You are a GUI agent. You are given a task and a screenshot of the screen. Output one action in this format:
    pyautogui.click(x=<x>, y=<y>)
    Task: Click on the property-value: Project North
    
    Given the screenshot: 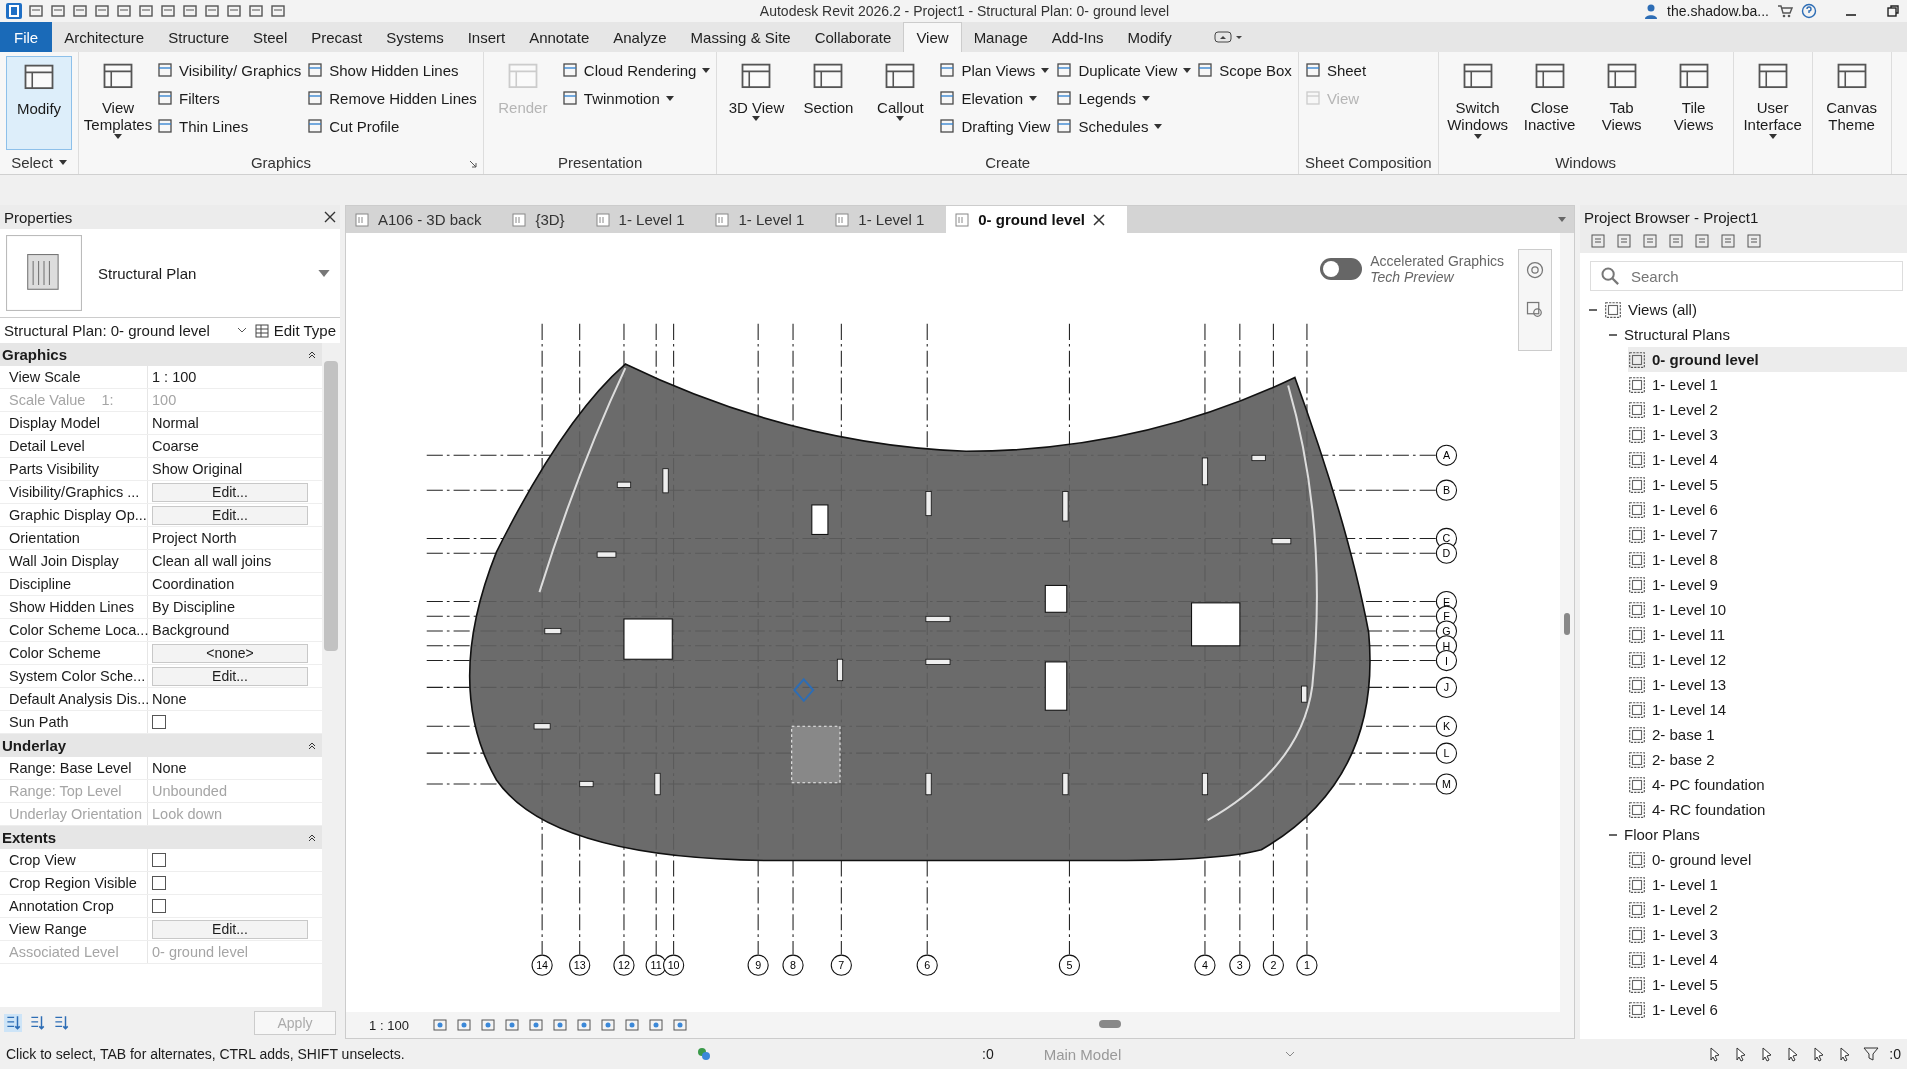 What is the action you would take?
    pyautogui.click(x=194, y=538)
    